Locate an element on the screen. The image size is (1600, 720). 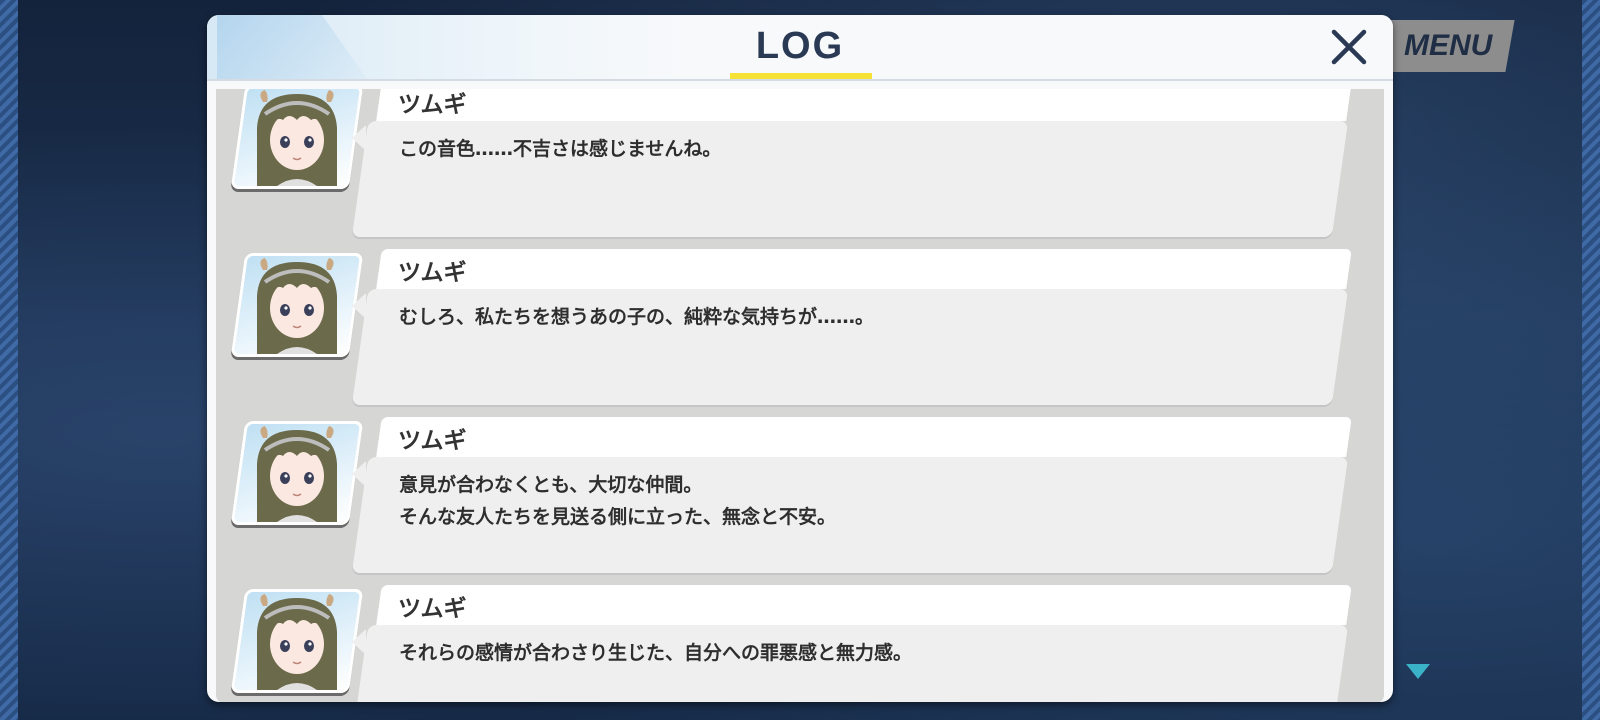
close-icon is located at coordinates (1349, 47).